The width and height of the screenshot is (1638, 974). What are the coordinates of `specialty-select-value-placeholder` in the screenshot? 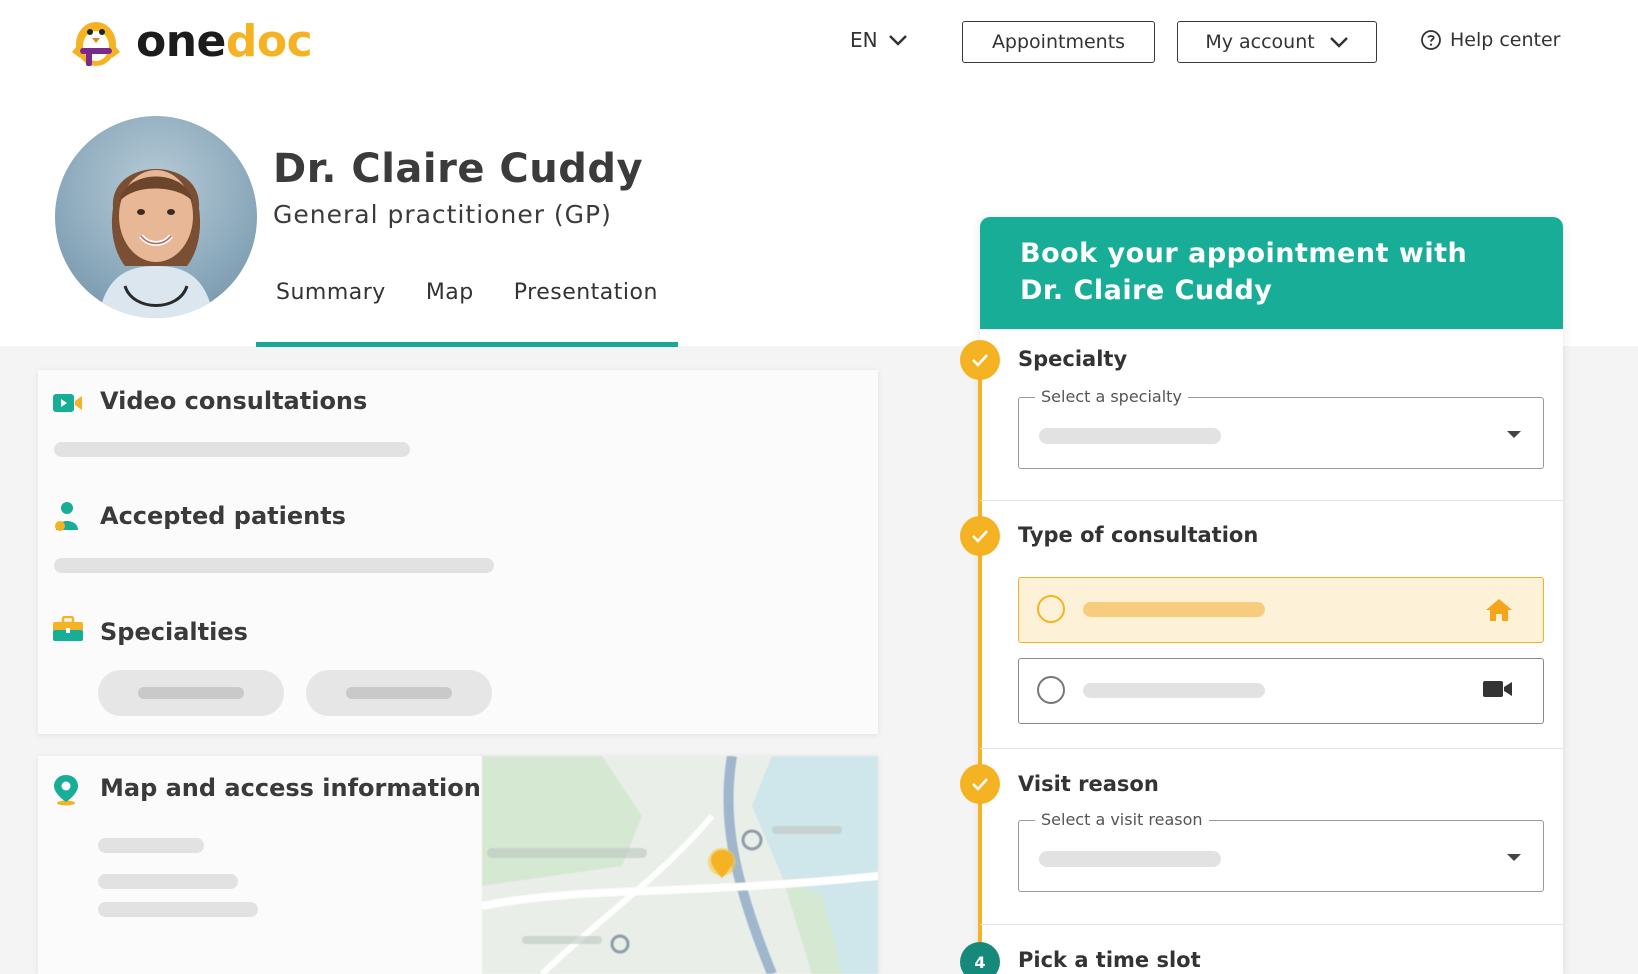 It's located at (1130, 436).